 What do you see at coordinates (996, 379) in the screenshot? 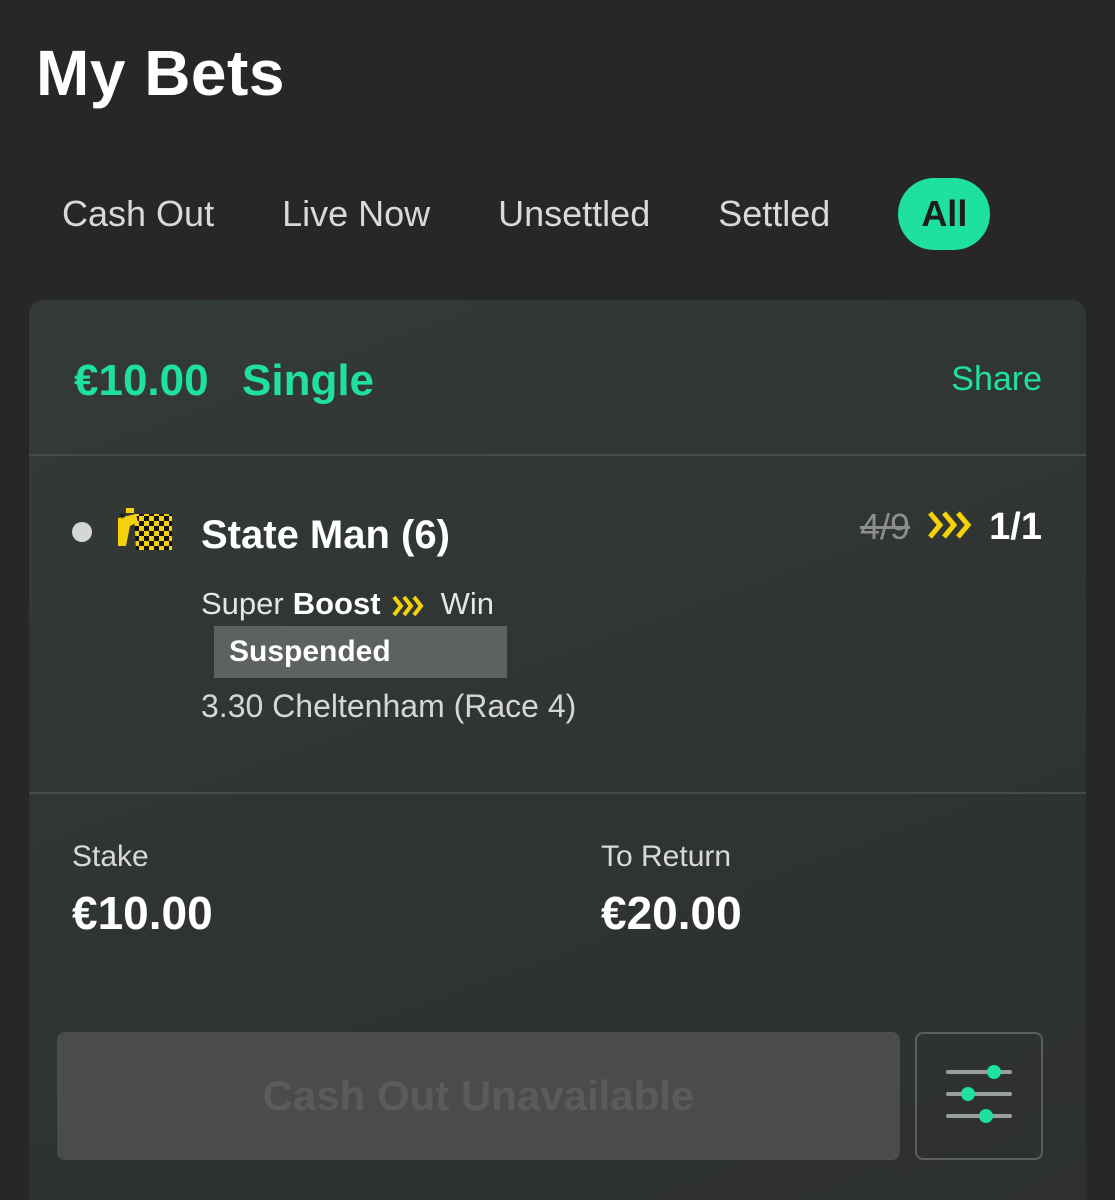
I see `share-button: Share` at bounding box center [996, 379].